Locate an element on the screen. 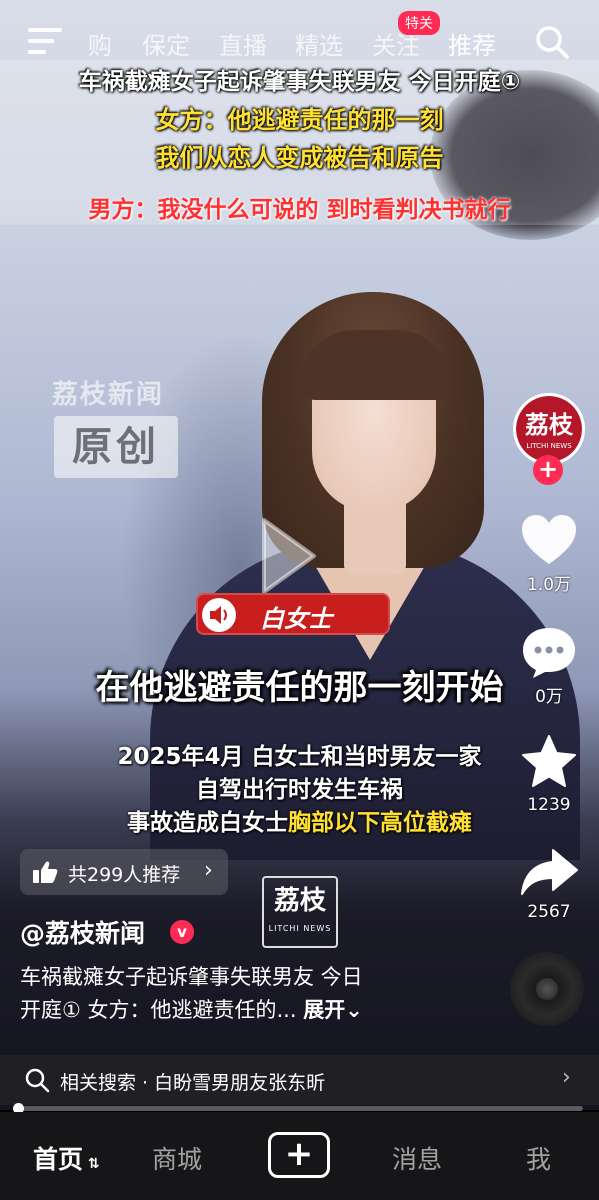  female-quote-line2: 我们从恋人变成被告和原告 is located at coordinates (299, 158).